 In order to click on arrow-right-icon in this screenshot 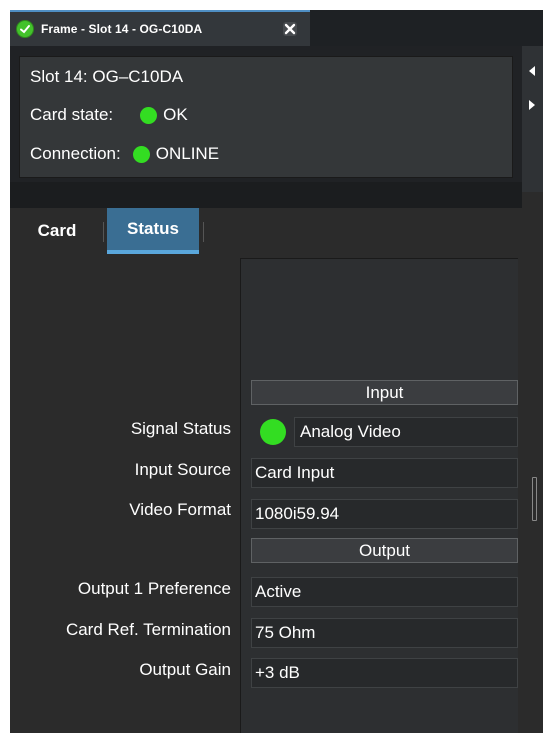, I will do `click(532, 105)`.